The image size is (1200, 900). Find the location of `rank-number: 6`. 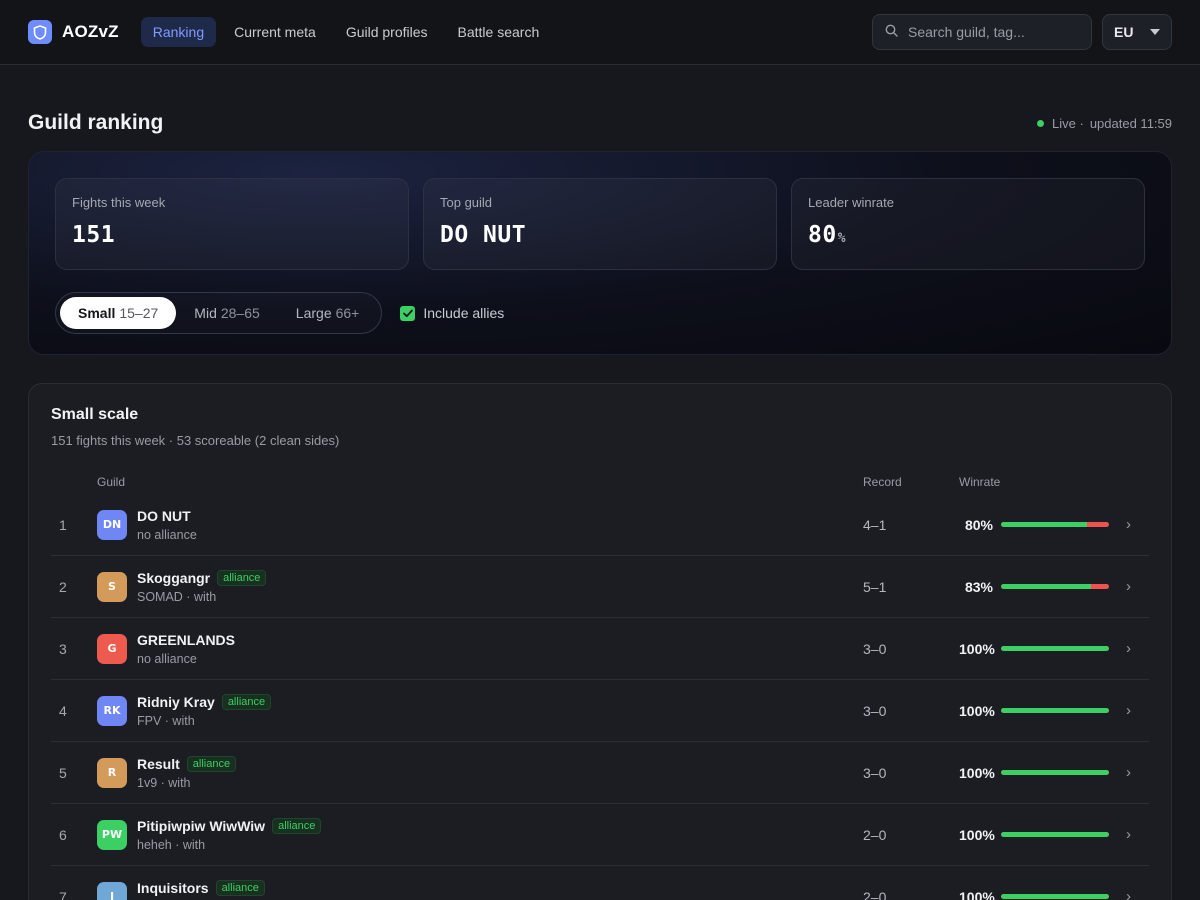

rank-number: 6 is located at coordinates (63, 834).